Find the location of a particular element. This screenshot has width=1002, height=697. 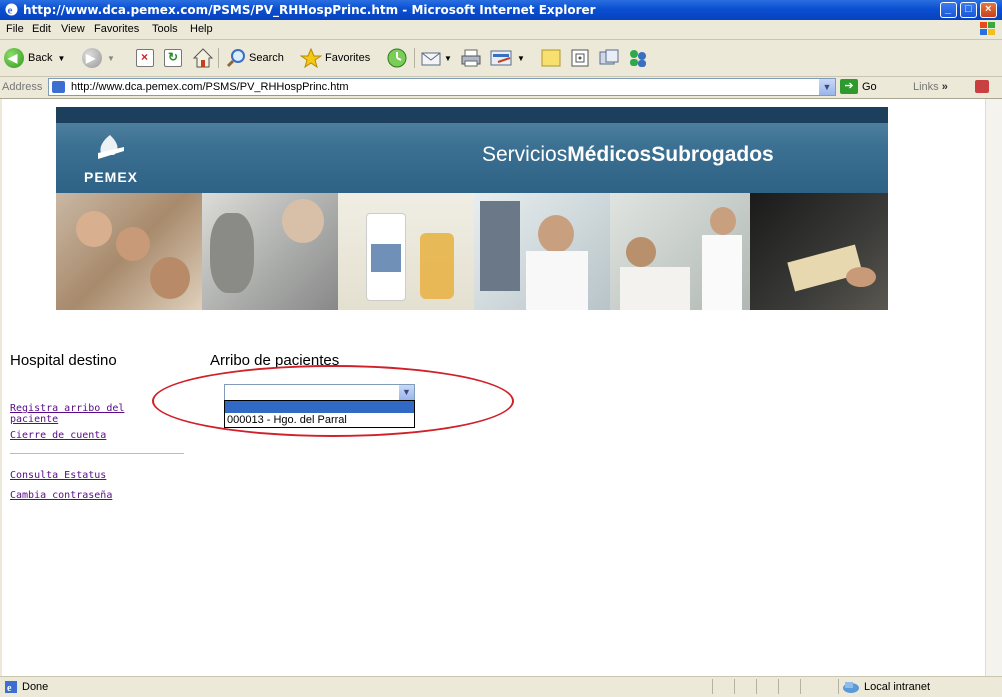

mail-button: ▼ is located at coordinates (436, 58).